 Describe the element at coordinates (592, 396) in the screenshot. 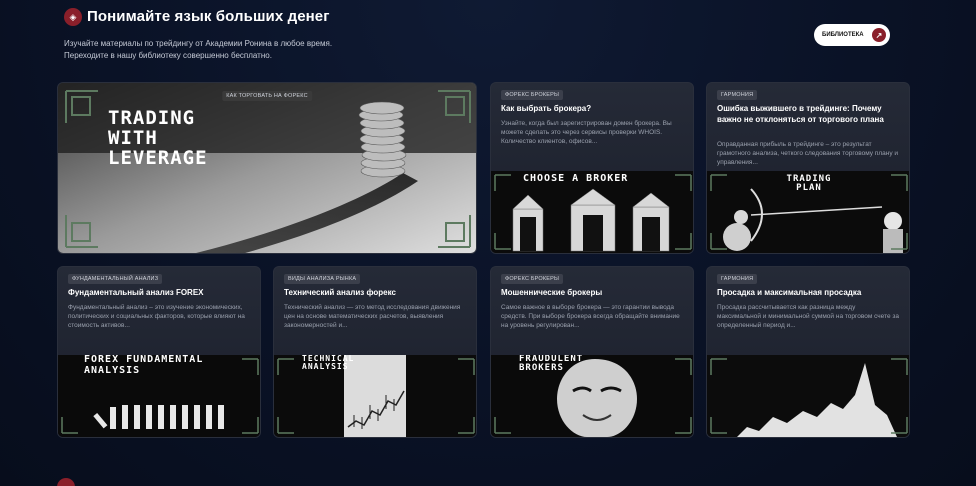

I see `card-image: FRAUDULENT BROKERS` at that location.